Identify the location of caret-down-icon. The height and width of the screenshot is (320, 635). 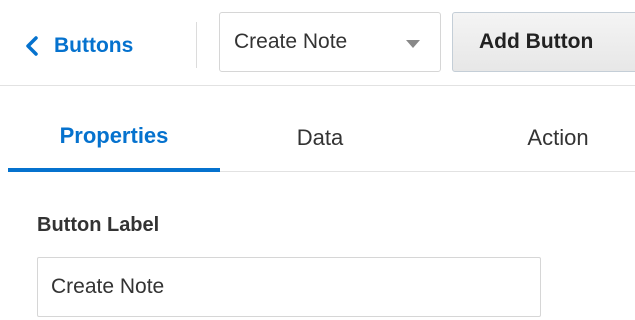
(413, 44).